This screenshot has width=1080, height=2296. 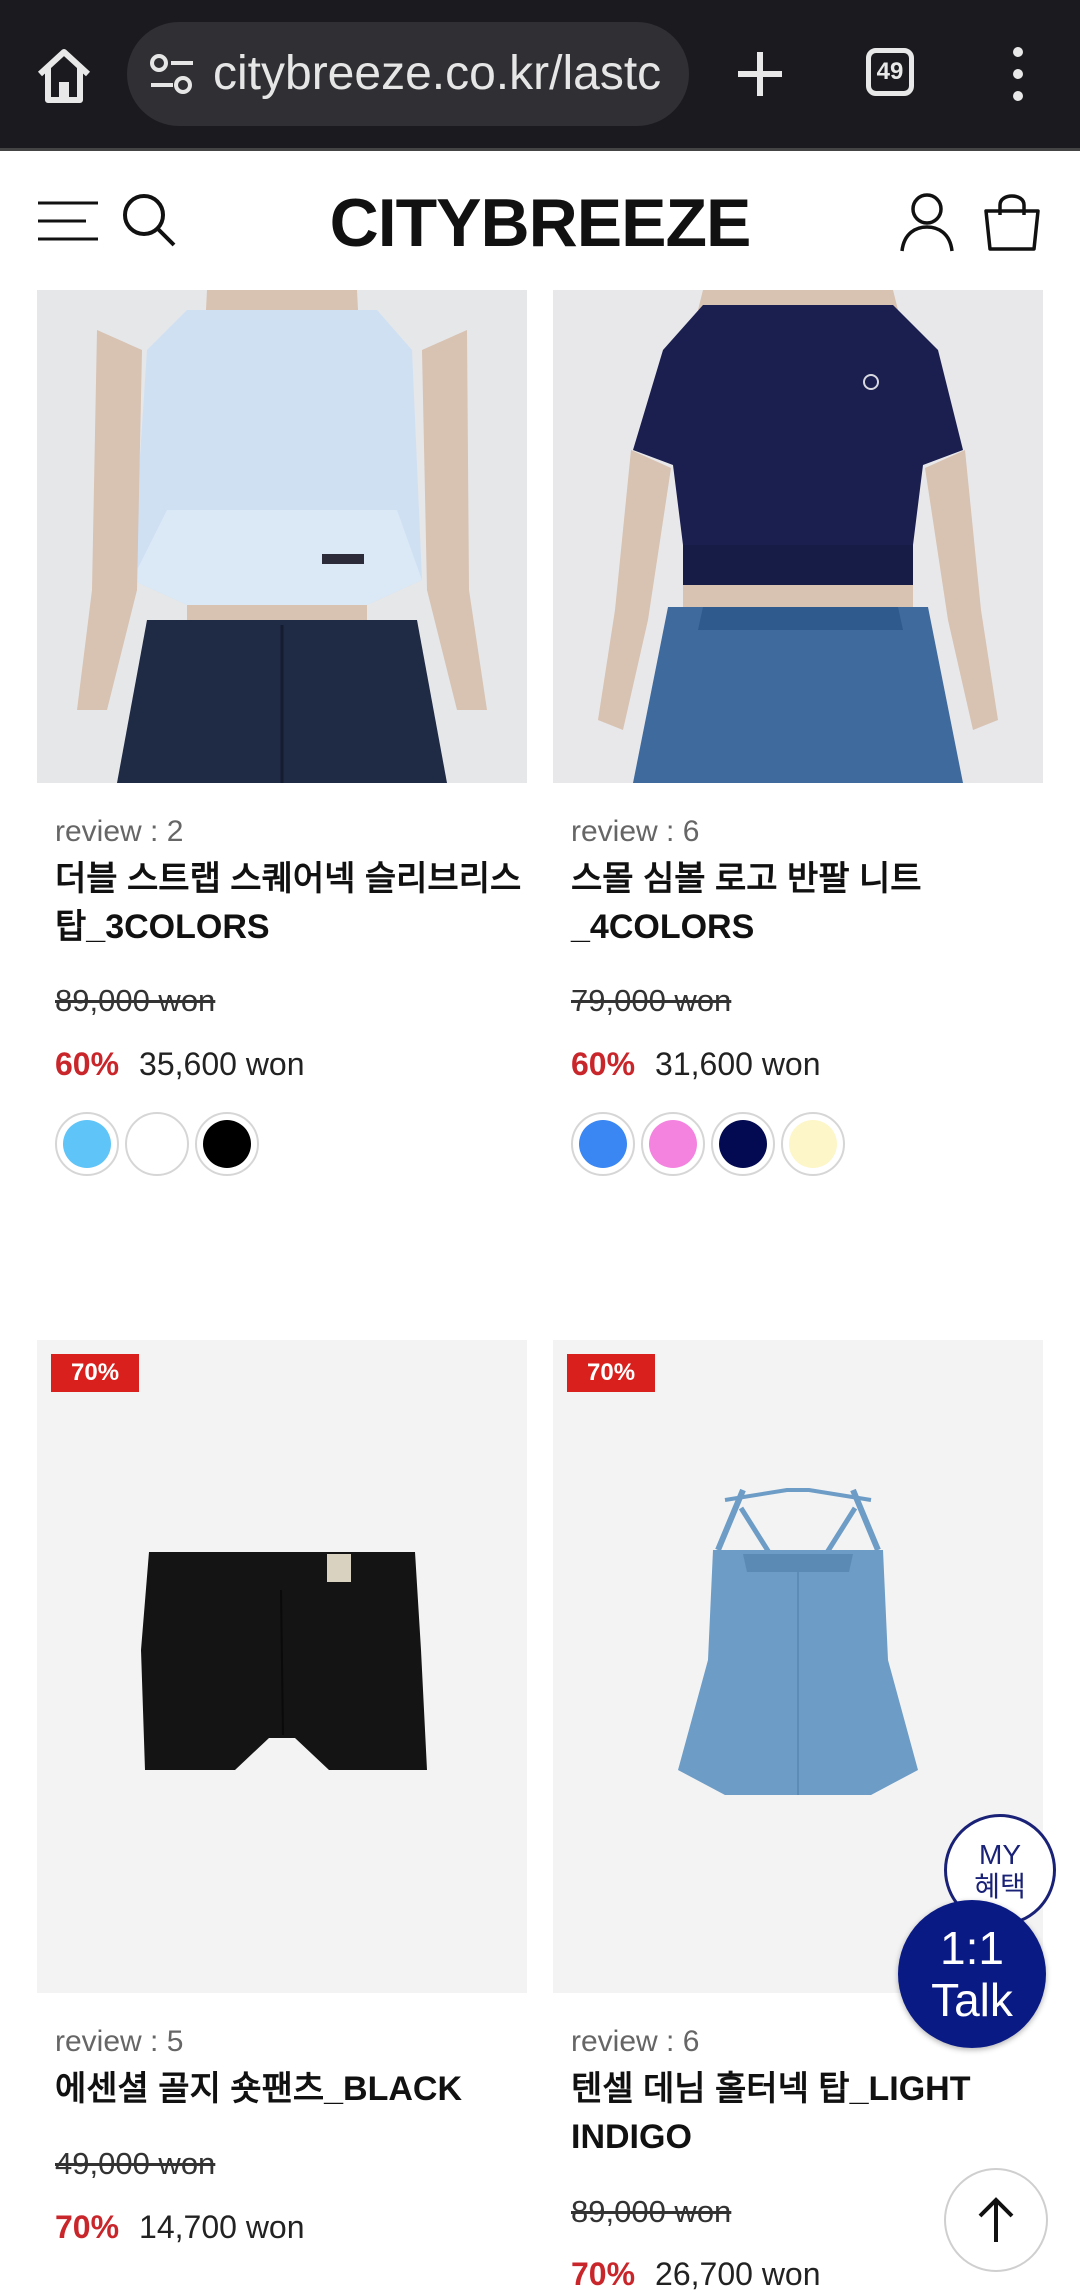 What do you see at coordinates (651, 1000) in the screenshot?
I see `original-price: 79,000 won` at bounding box center [651, 1000].